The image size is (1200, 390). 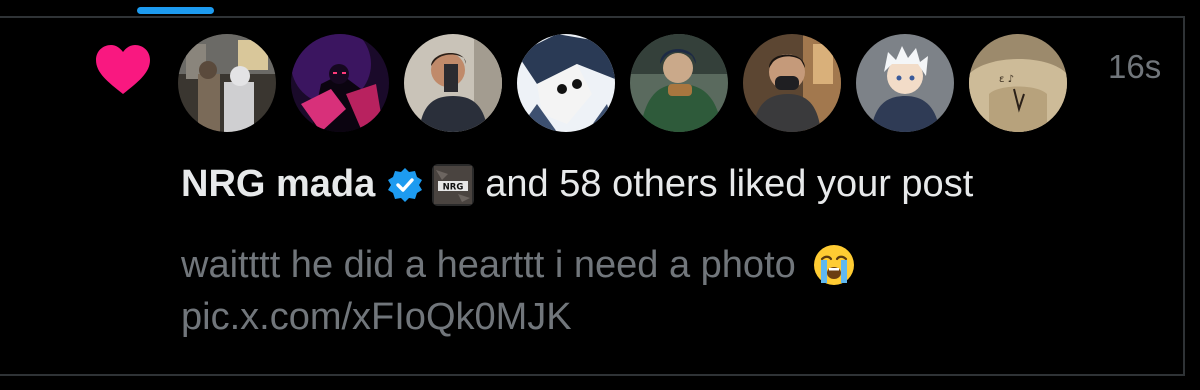 What do you see at coordinates (278, 184) in the screenshot?
I see `liker-name: NRG mada` at bounding box center [278, 184].